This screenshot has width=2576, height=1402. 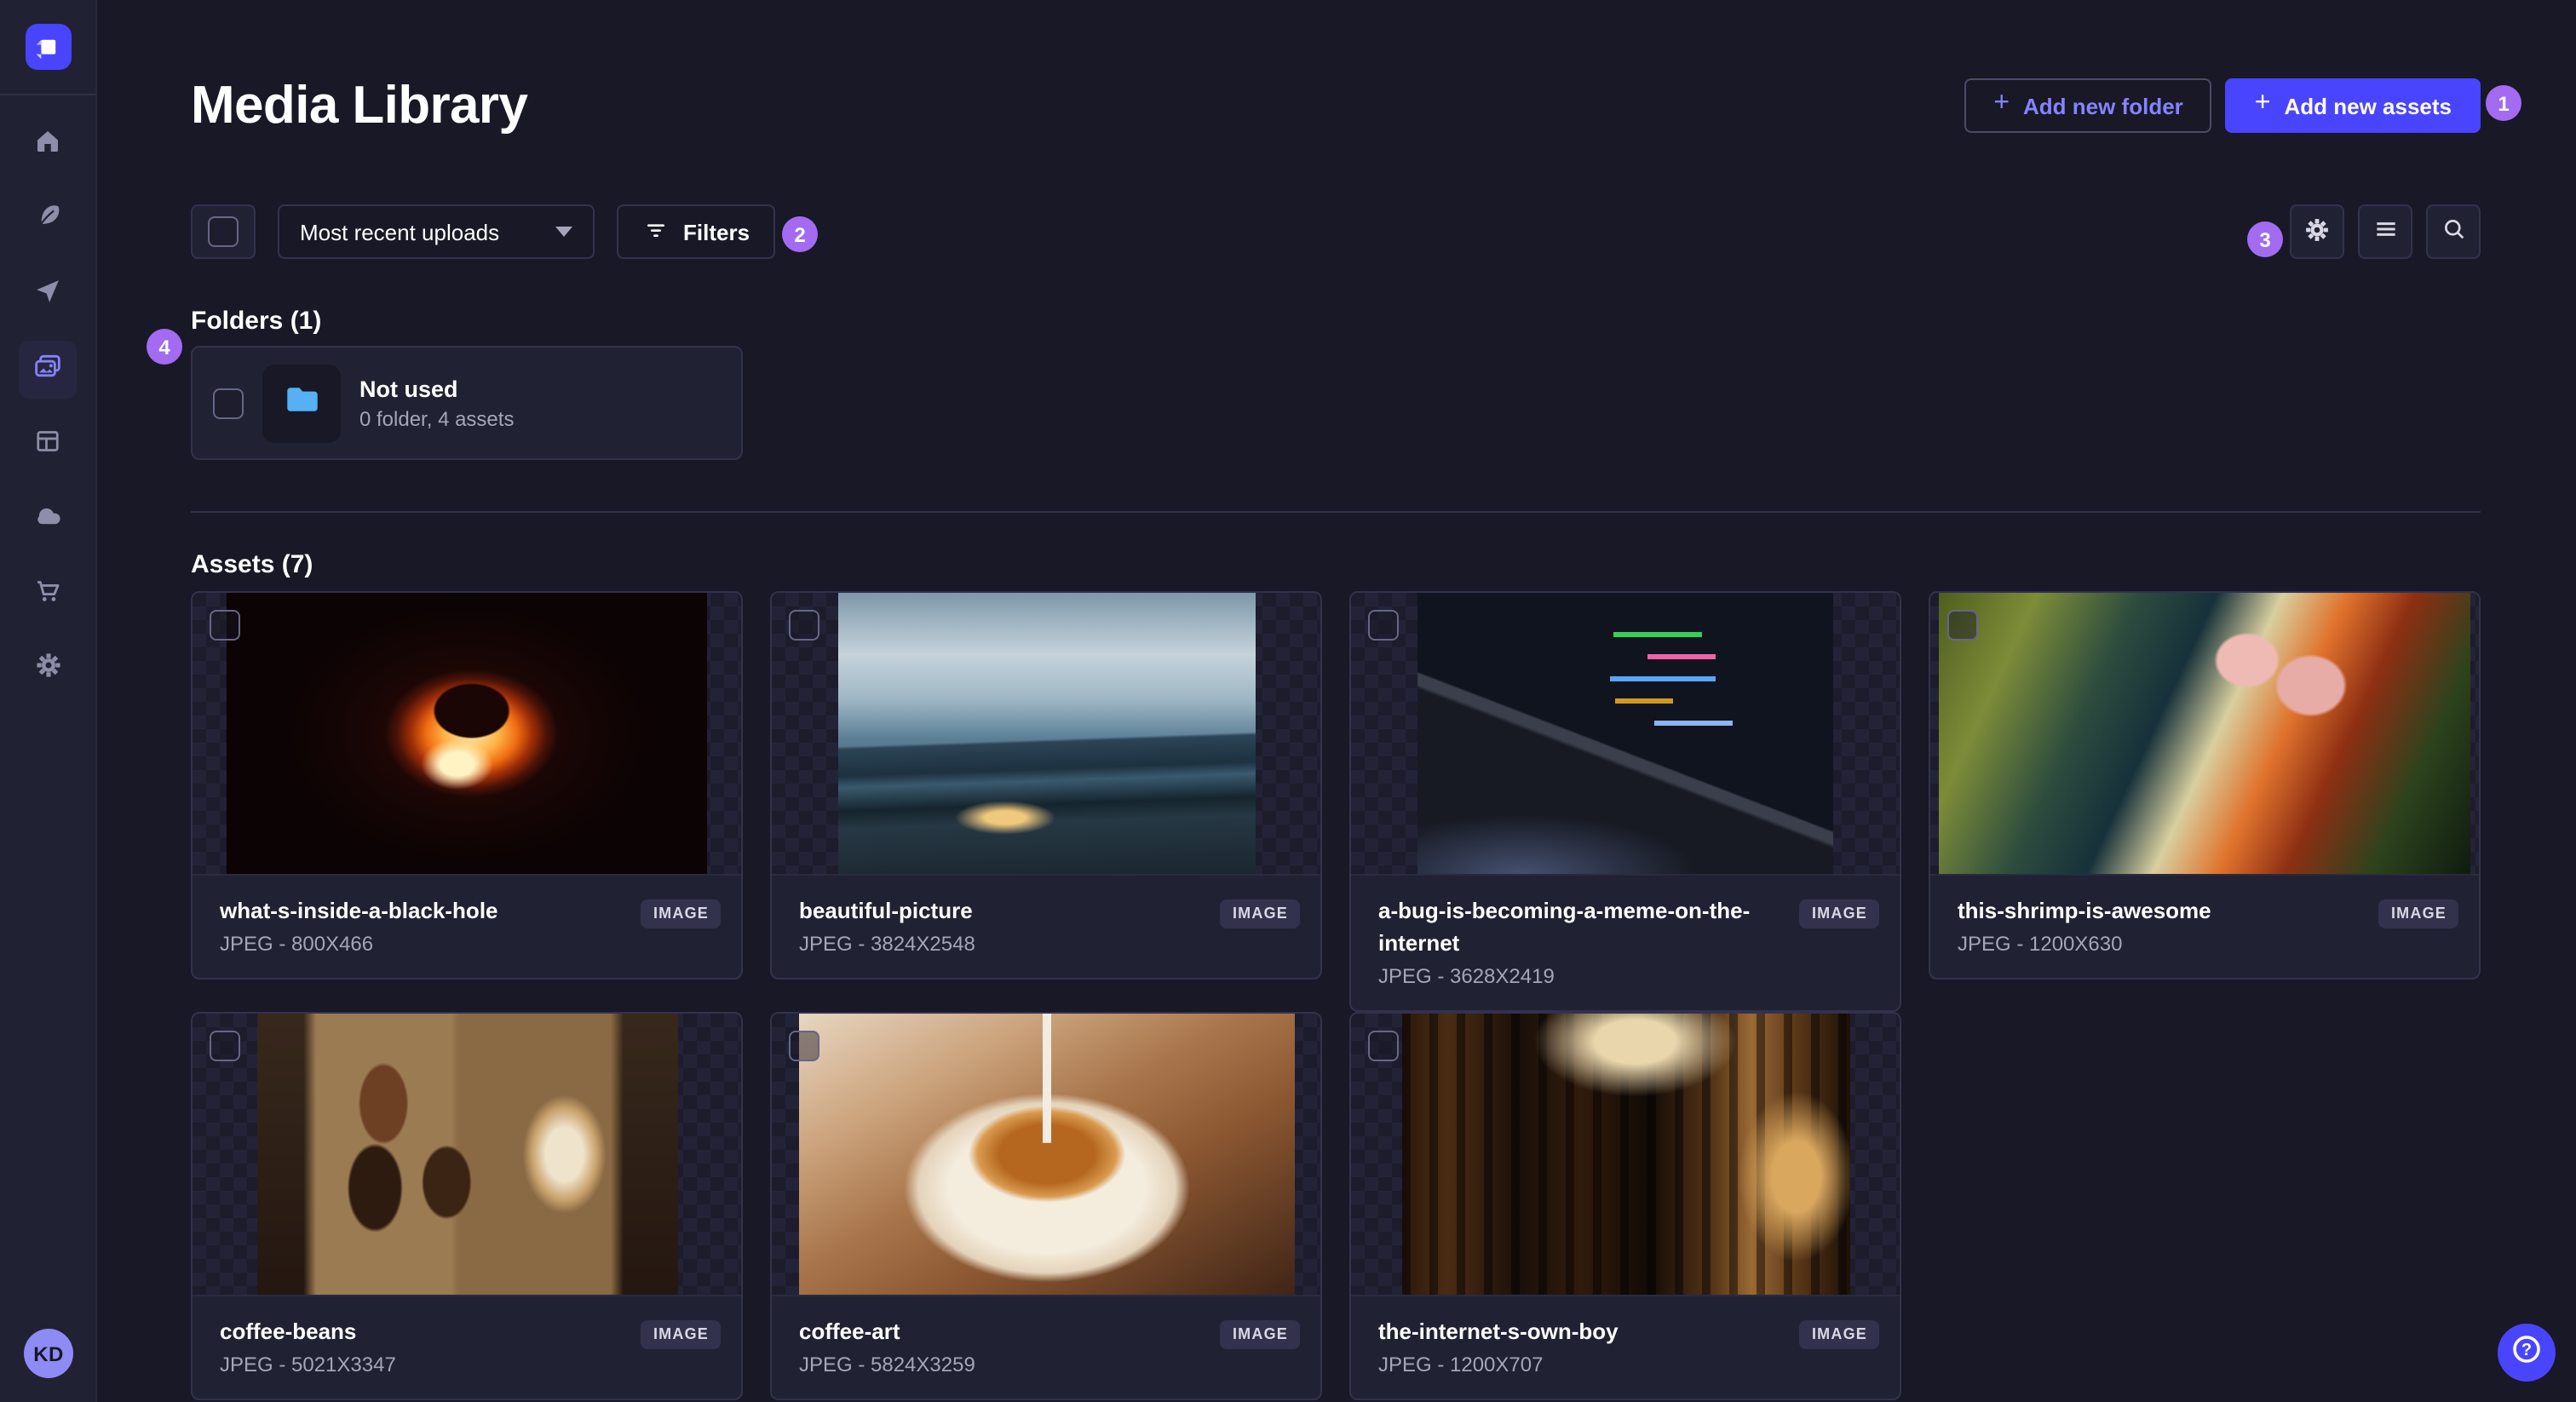 I want to click on asset-card-footer: beautiful-picture JPEG - 3824X2548 IMAGE, so click(x=1046, y=927).